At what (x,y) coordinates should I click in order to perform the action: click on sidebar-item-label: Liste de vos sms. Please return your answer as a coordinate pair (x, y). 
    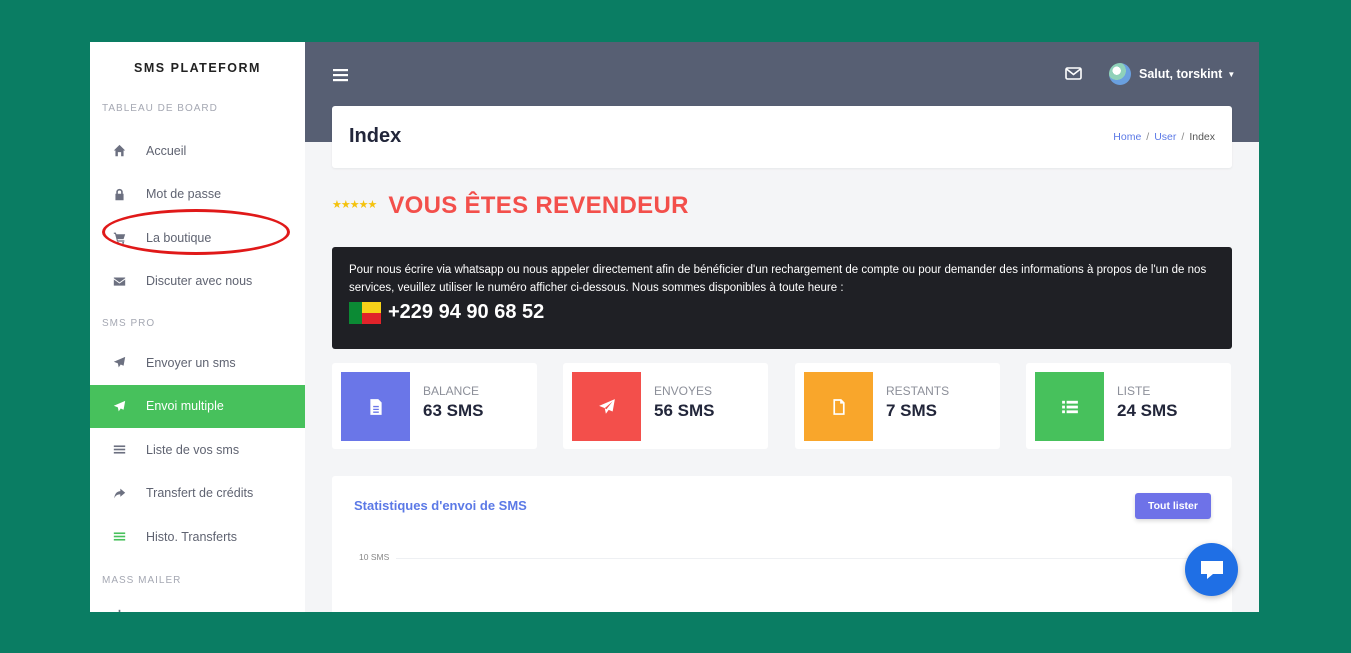
    Looking at the image, I should click on (193, 449).